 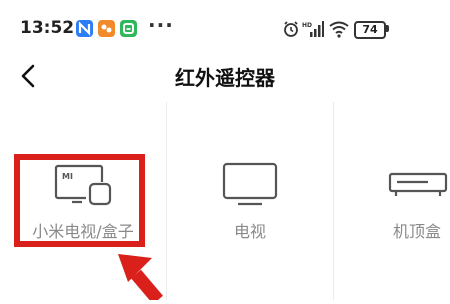 What do you see at coordinates (47, 28) in the screenshot?
I see `status-time: 13:52` at bounding box center [47, 28].